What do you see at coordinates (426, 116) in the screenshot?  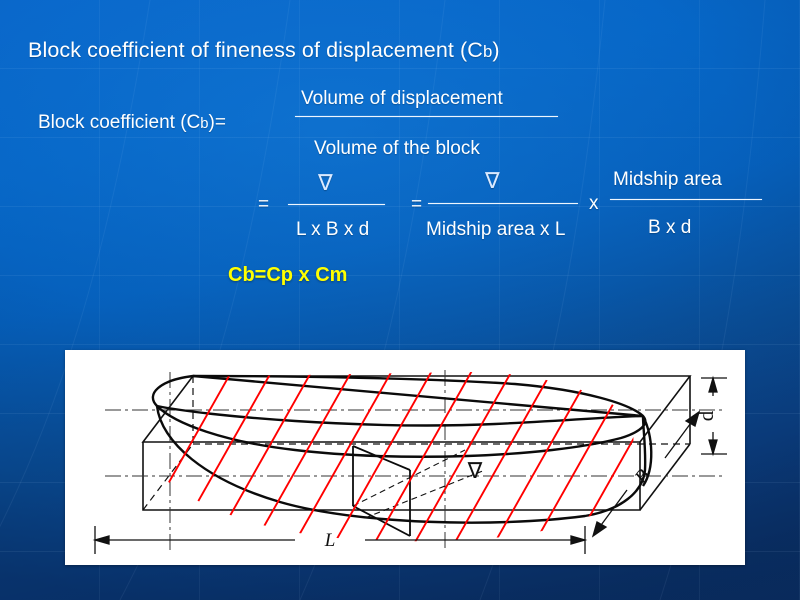 I see `fraction-1-bar` at bounding box center [426, 116].